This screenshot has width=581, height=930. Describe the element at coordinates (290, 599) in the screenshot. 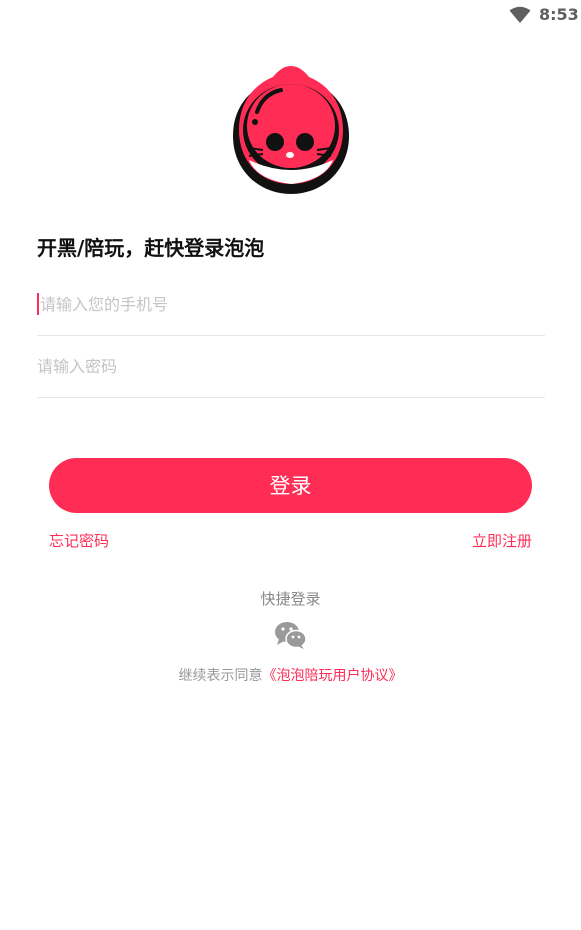

I see `quick-login-title: 快捷登录` at that location.